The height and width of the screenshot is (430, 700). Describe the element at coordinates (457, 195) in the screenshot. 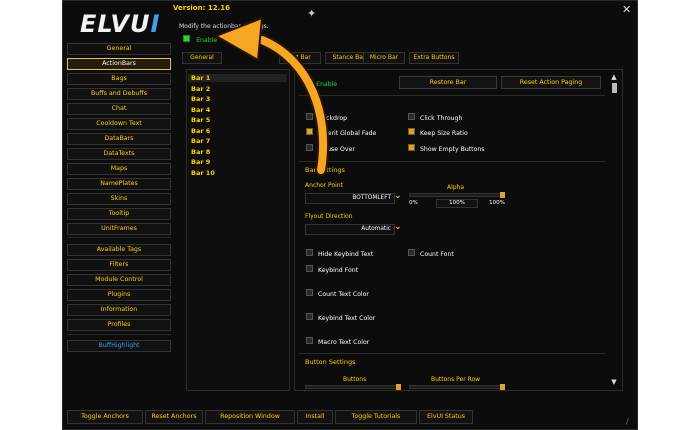

I see `alpha-slider` at that location.